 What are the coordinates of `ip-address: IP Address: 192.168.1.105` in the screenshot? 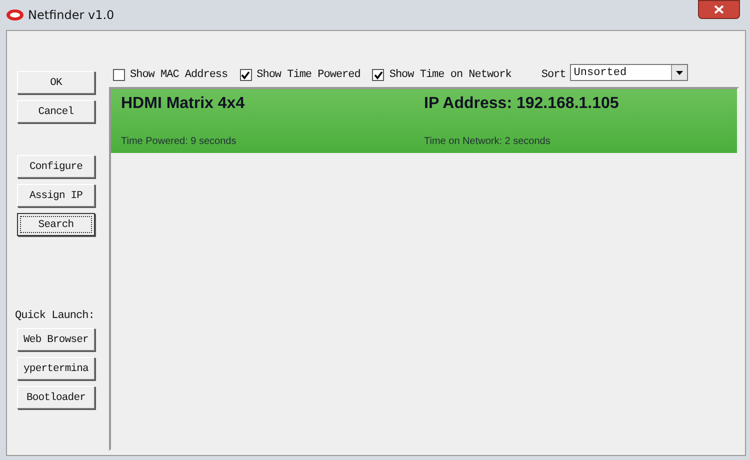 It's located at (522, 104).